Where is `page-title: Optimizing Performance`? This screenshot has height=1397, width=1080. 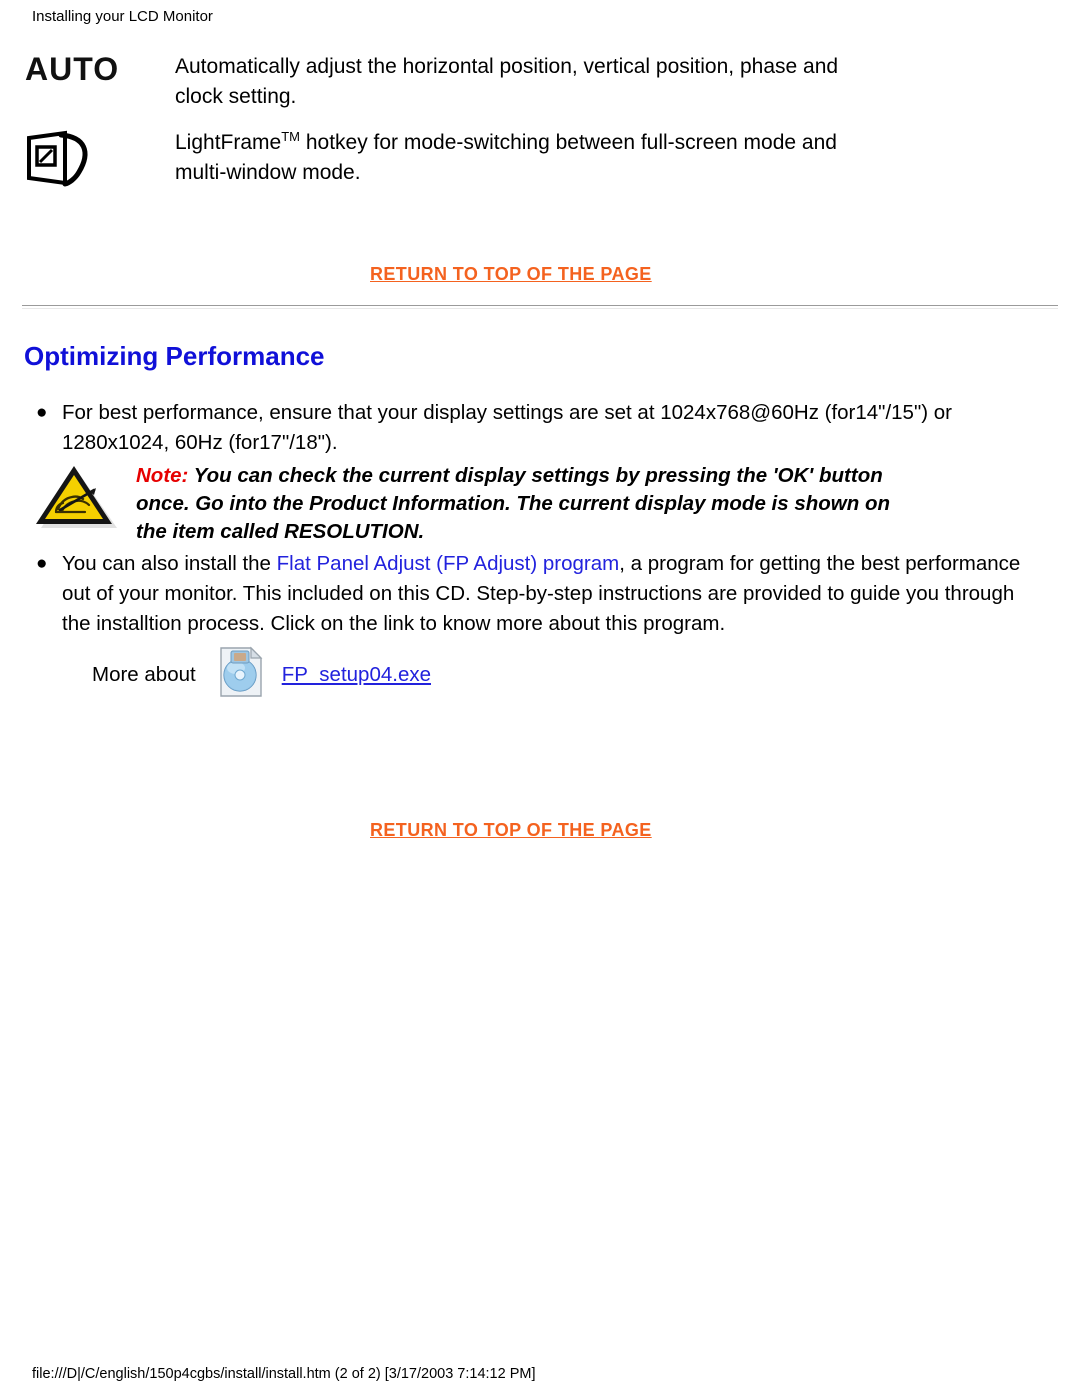 page-title: Optimizing Performance is located at coordinates (174, 356).